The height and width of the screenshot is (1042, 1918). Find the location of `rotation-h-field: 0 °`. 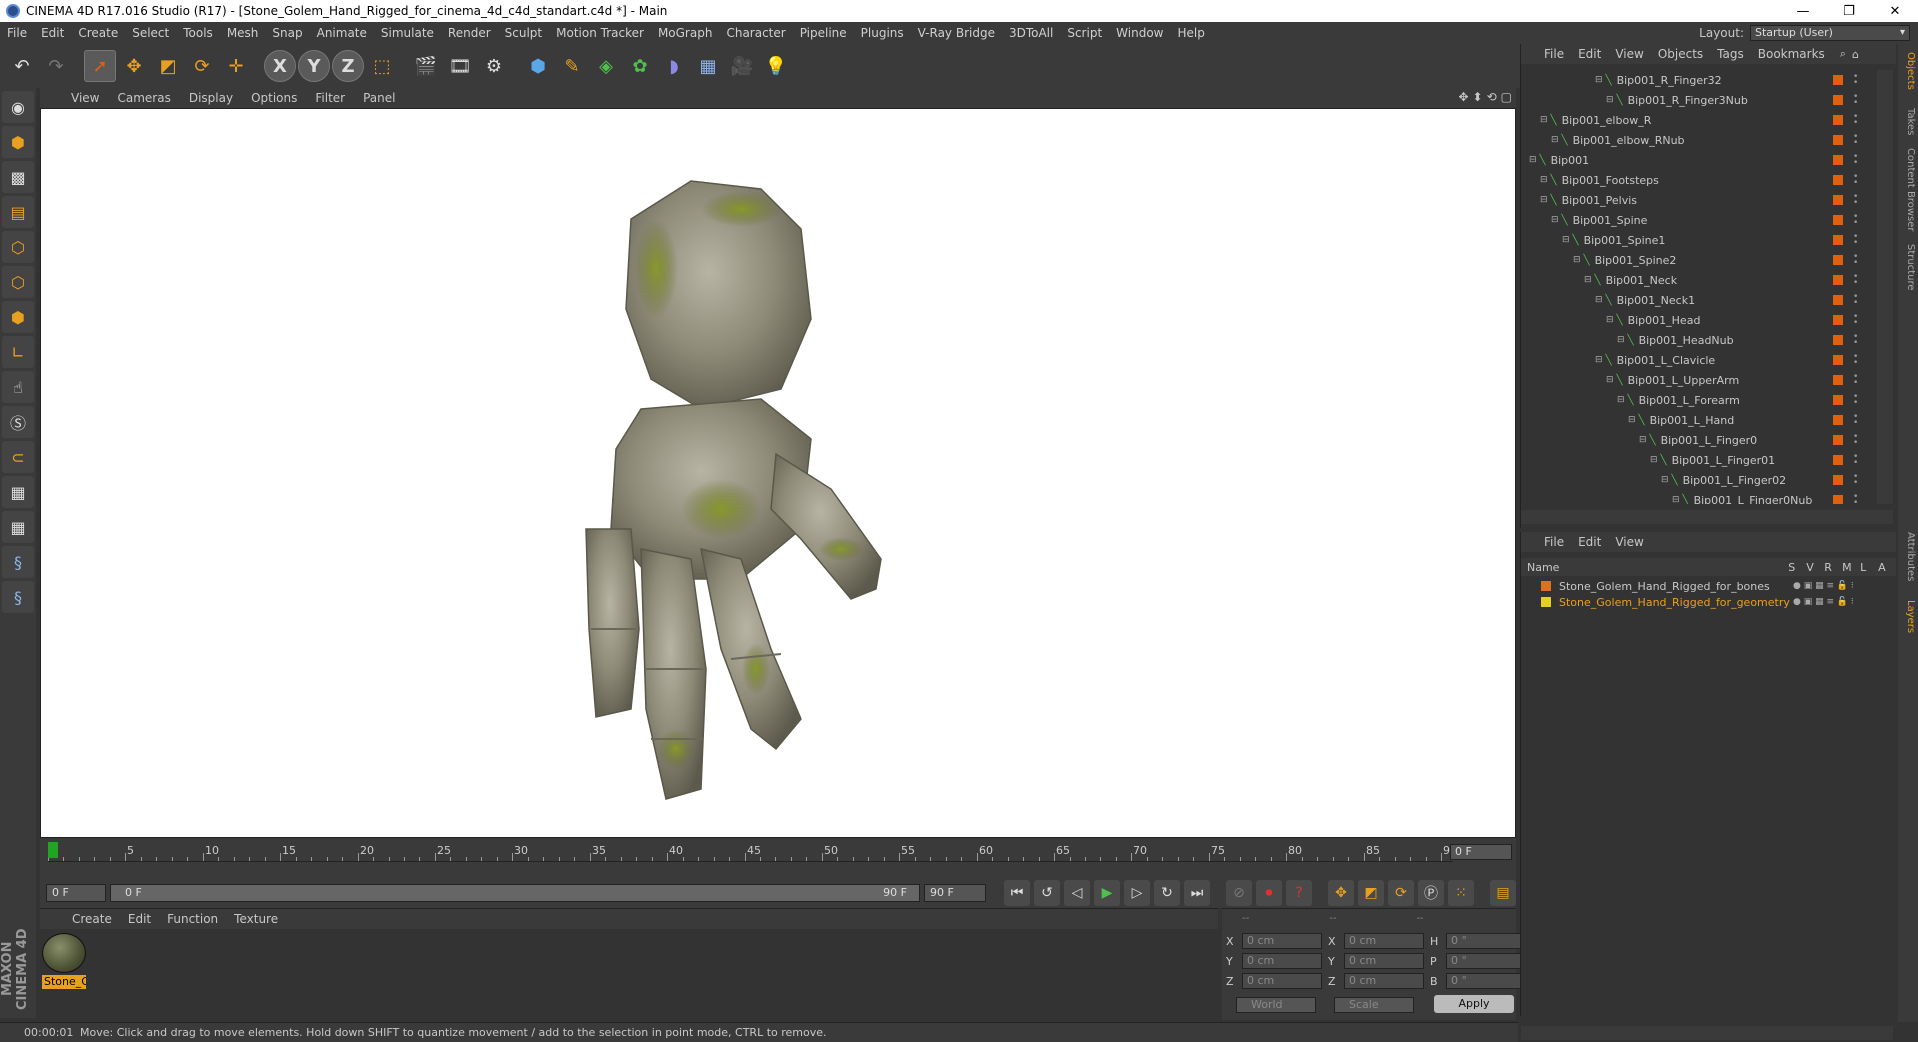

rotation-h-field: 0 ° is located at coordinates (1486, 941).